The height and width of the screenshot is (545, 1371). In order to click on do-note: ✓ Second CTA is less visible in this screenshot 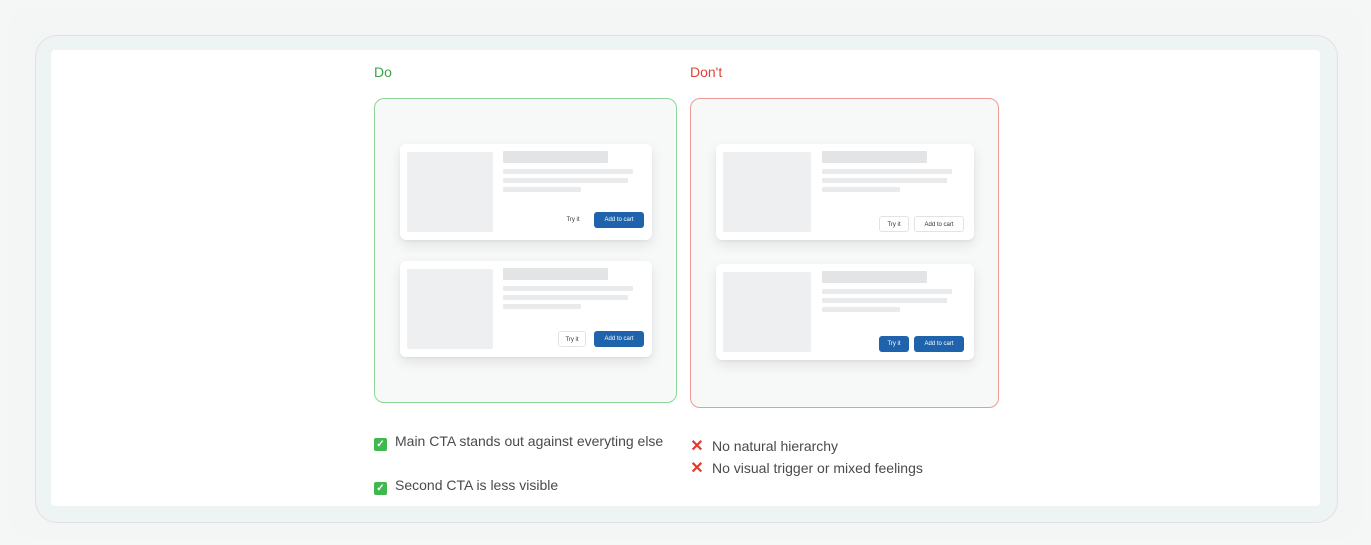, I will do `click(524, 485)`.